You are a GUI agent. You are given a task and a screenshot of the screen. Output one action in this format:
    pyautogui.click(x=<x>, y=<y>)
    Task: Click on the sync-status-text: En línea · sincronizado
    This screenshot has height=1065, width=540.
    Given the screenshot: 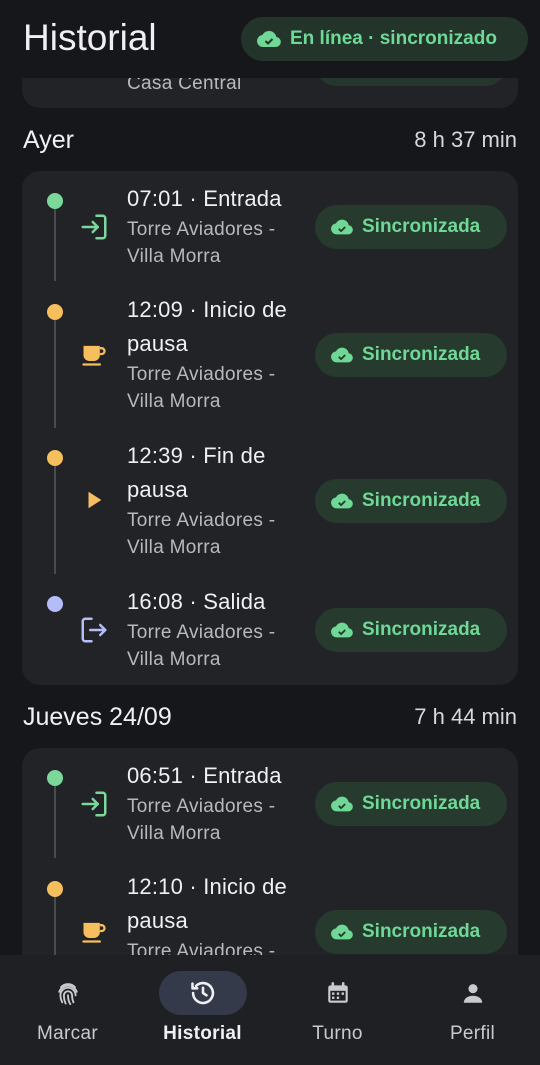 What is the action you would take?
    pyautogui.click(x=393, y=38)
    